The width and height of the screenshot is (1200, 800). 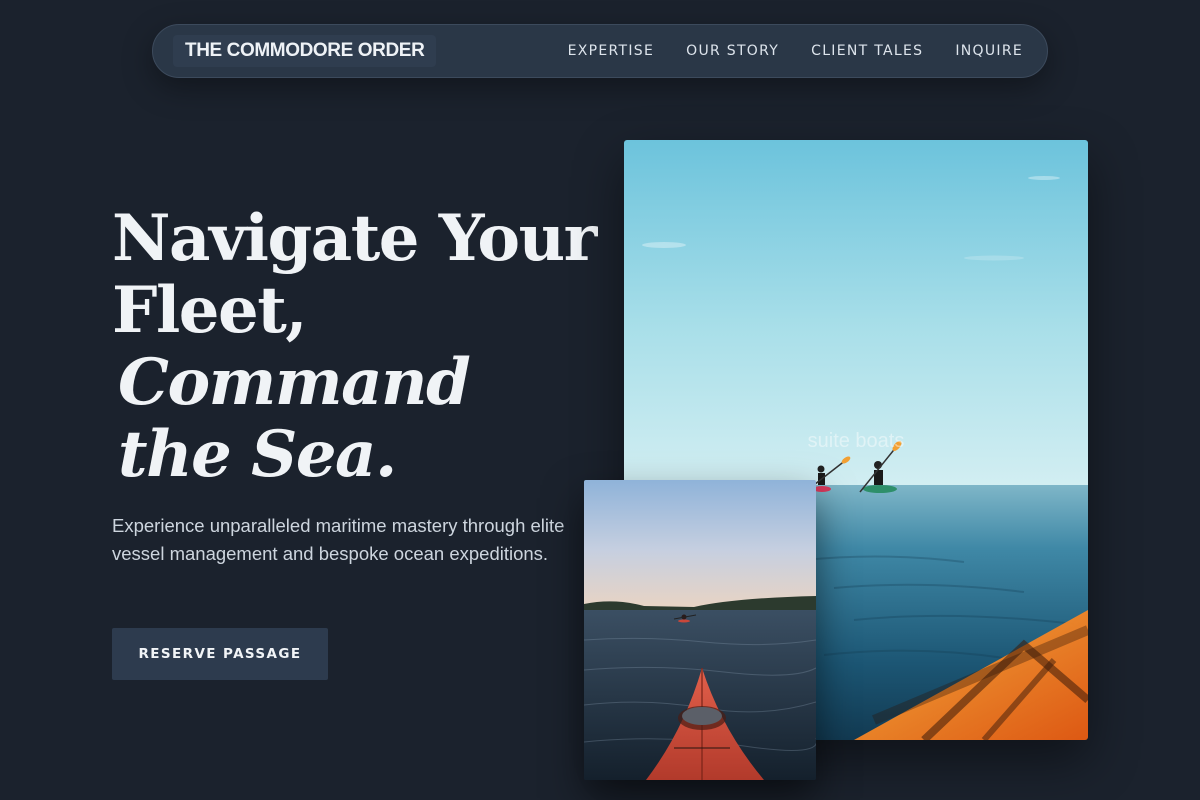 I want to click on hero-headline: Navigate Your Fleet, Command the Sea., so click(x=354, y=346).